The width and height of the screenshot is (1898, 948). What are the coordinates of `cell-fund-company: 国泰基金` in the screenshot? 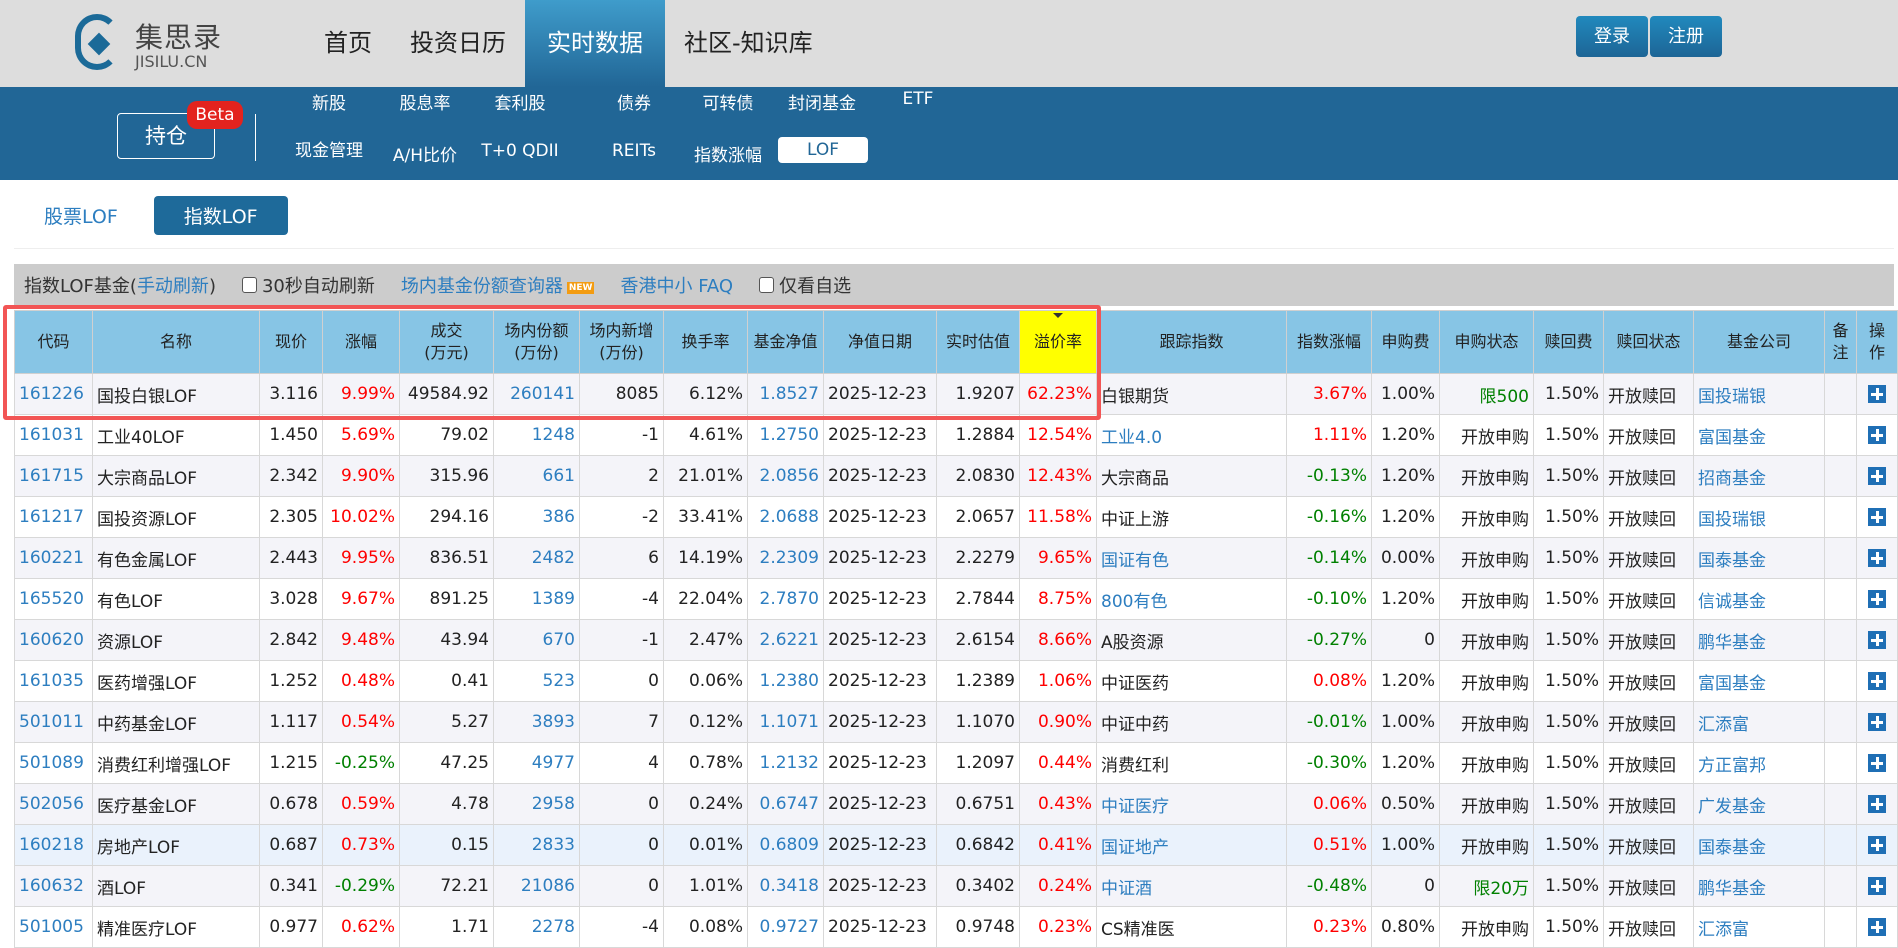 It's located at (1759, 845).